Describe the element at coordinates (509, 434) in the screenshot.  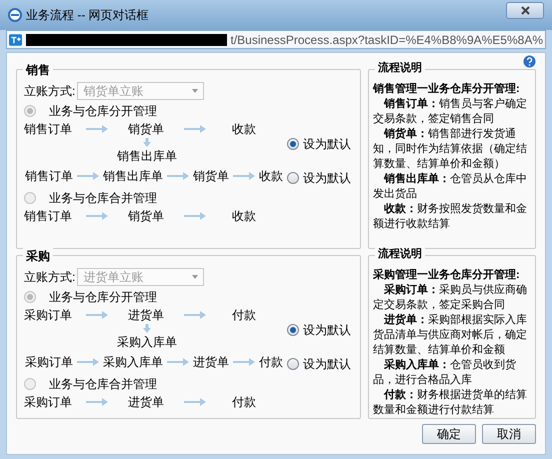
I see `dialog-button: 取消` at that location.